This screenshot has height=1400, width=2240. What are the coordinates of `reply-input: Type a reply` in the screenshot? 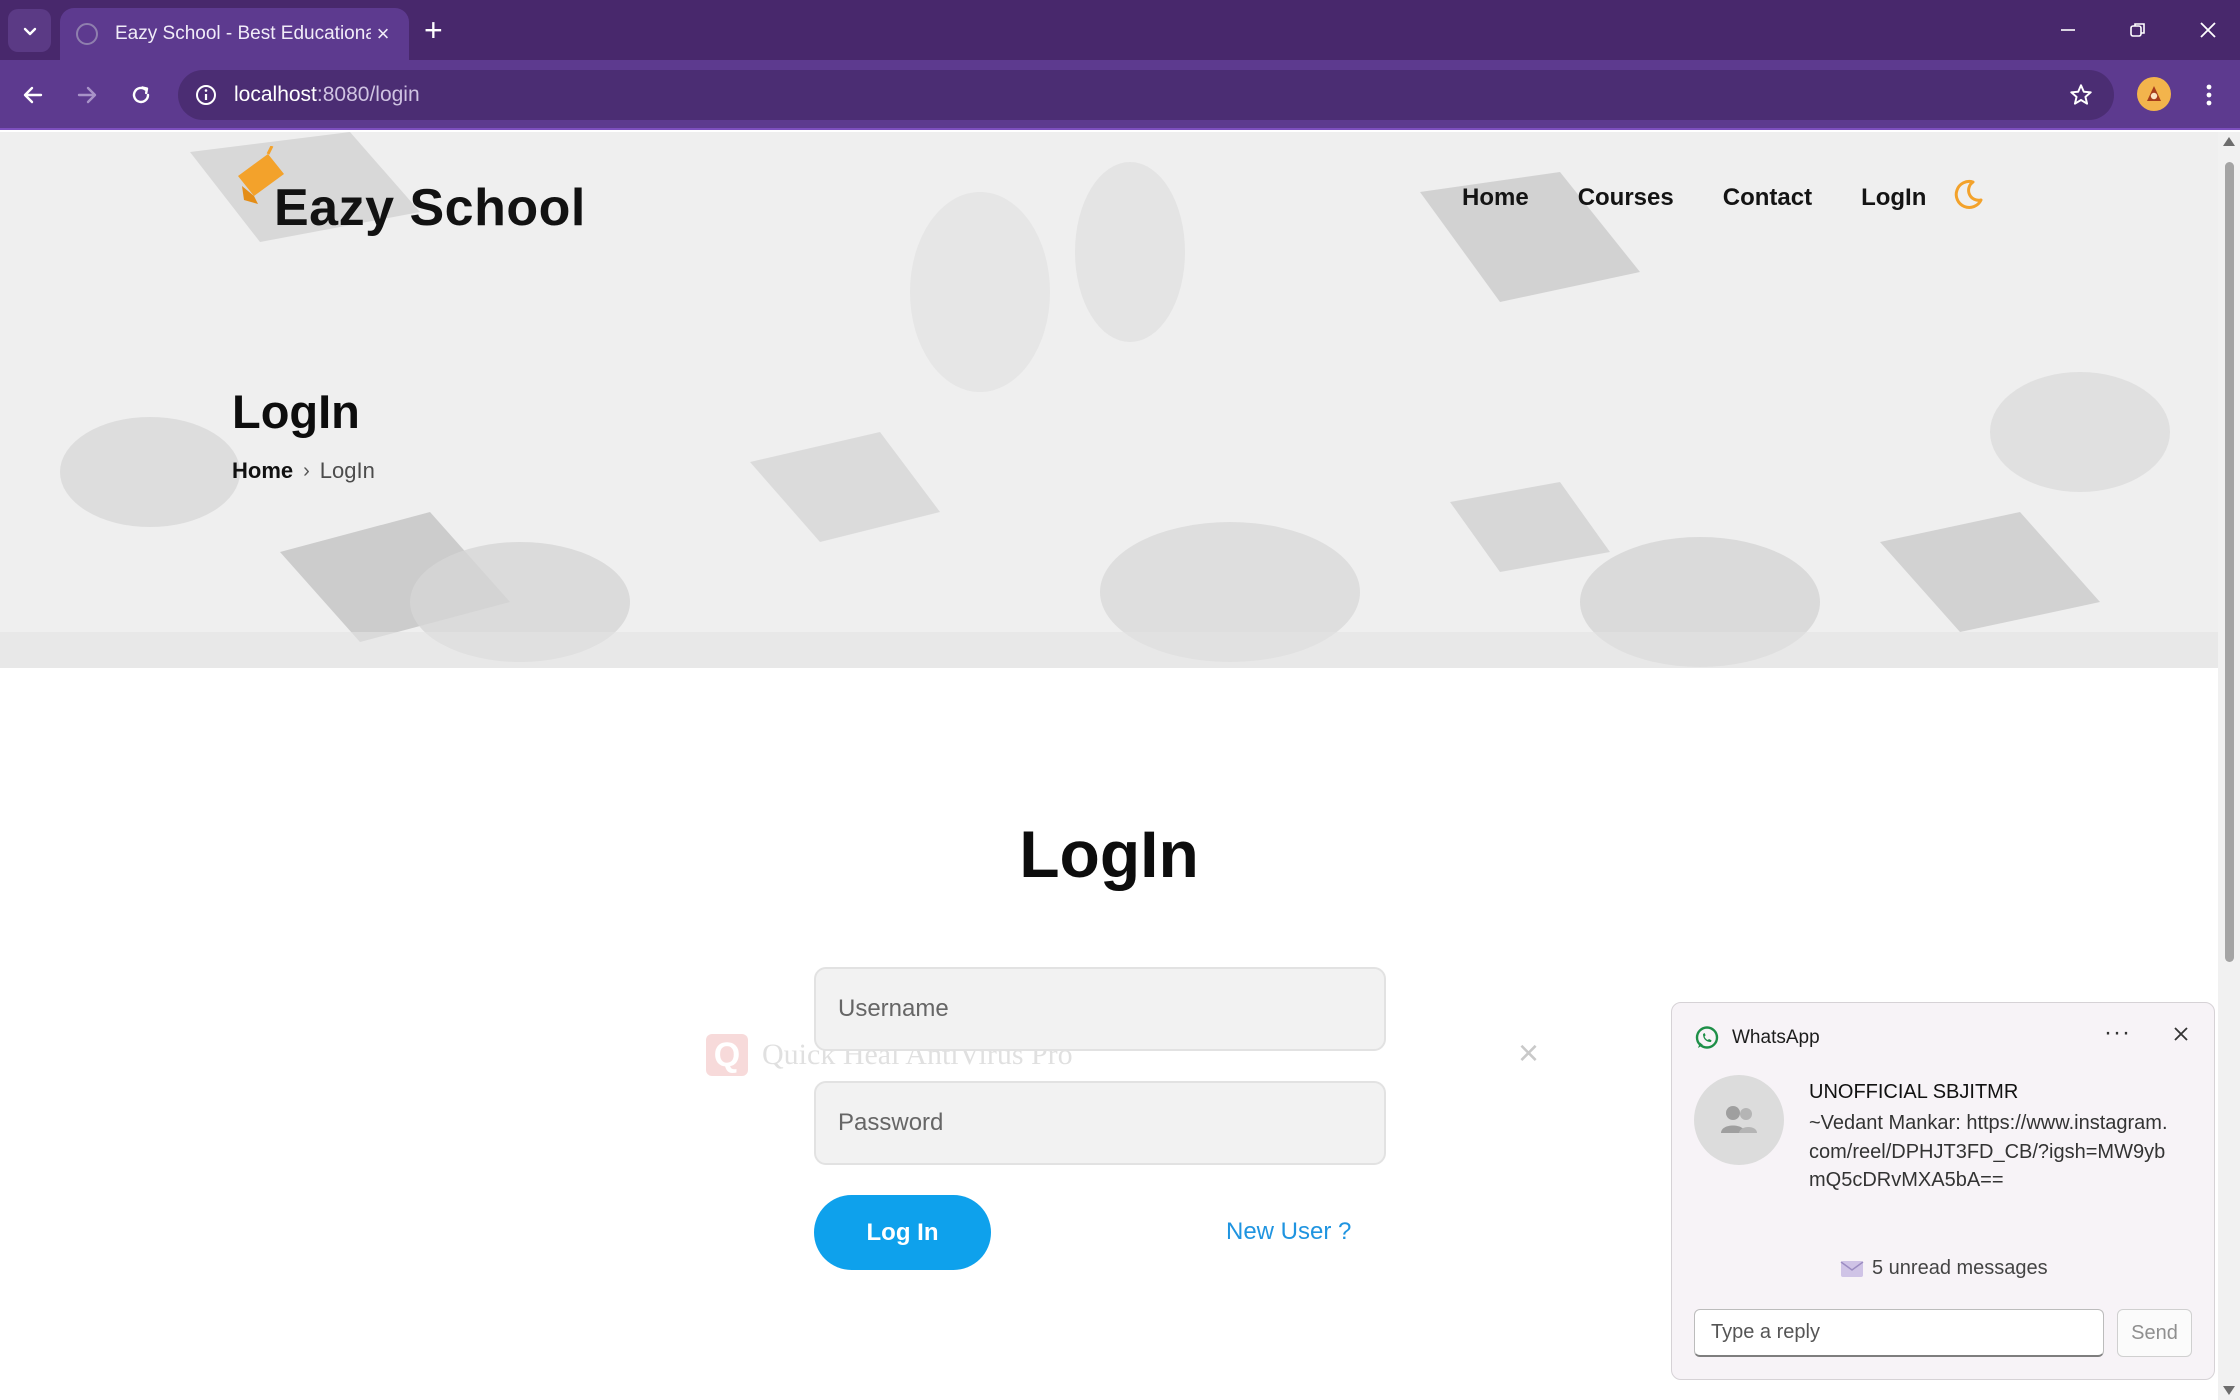 It's located at (1899, 1333).